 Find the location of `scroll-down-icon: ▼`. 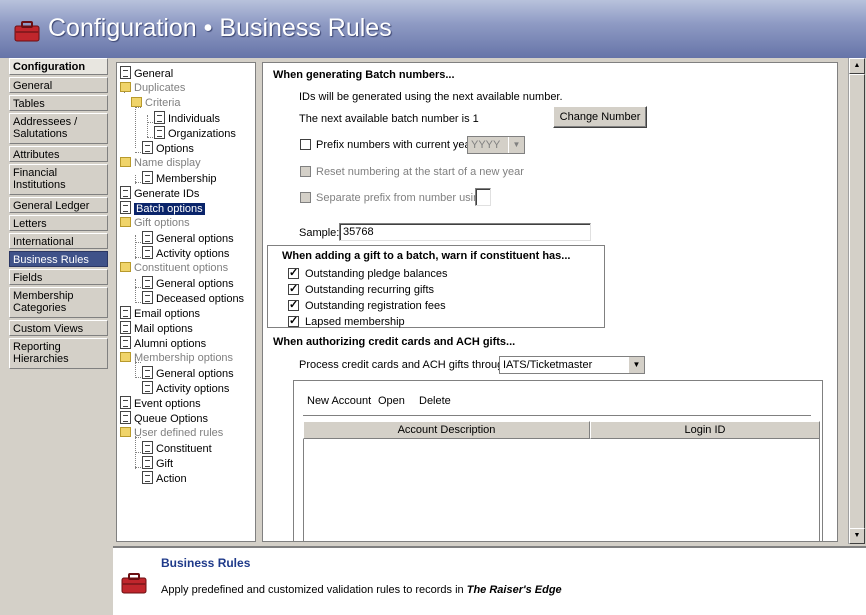

scroll-down-icon: ▼ is located at coordinates (857, 536).